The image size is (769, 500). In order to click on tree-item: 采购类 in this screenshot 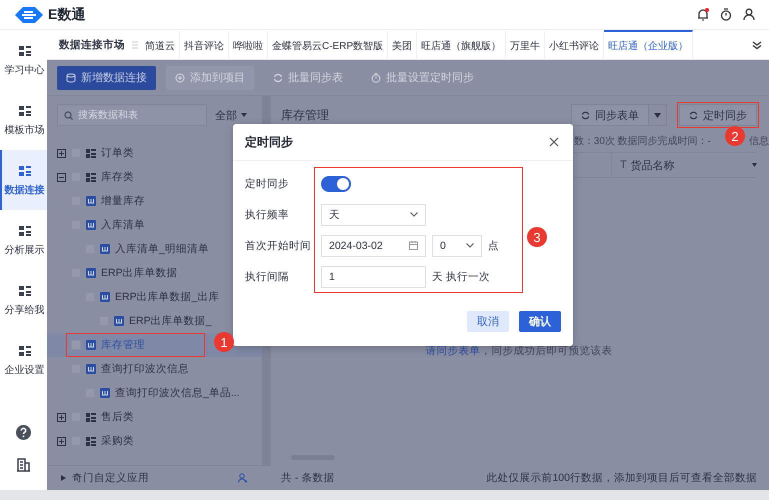, I will do `click(154, 441)`.